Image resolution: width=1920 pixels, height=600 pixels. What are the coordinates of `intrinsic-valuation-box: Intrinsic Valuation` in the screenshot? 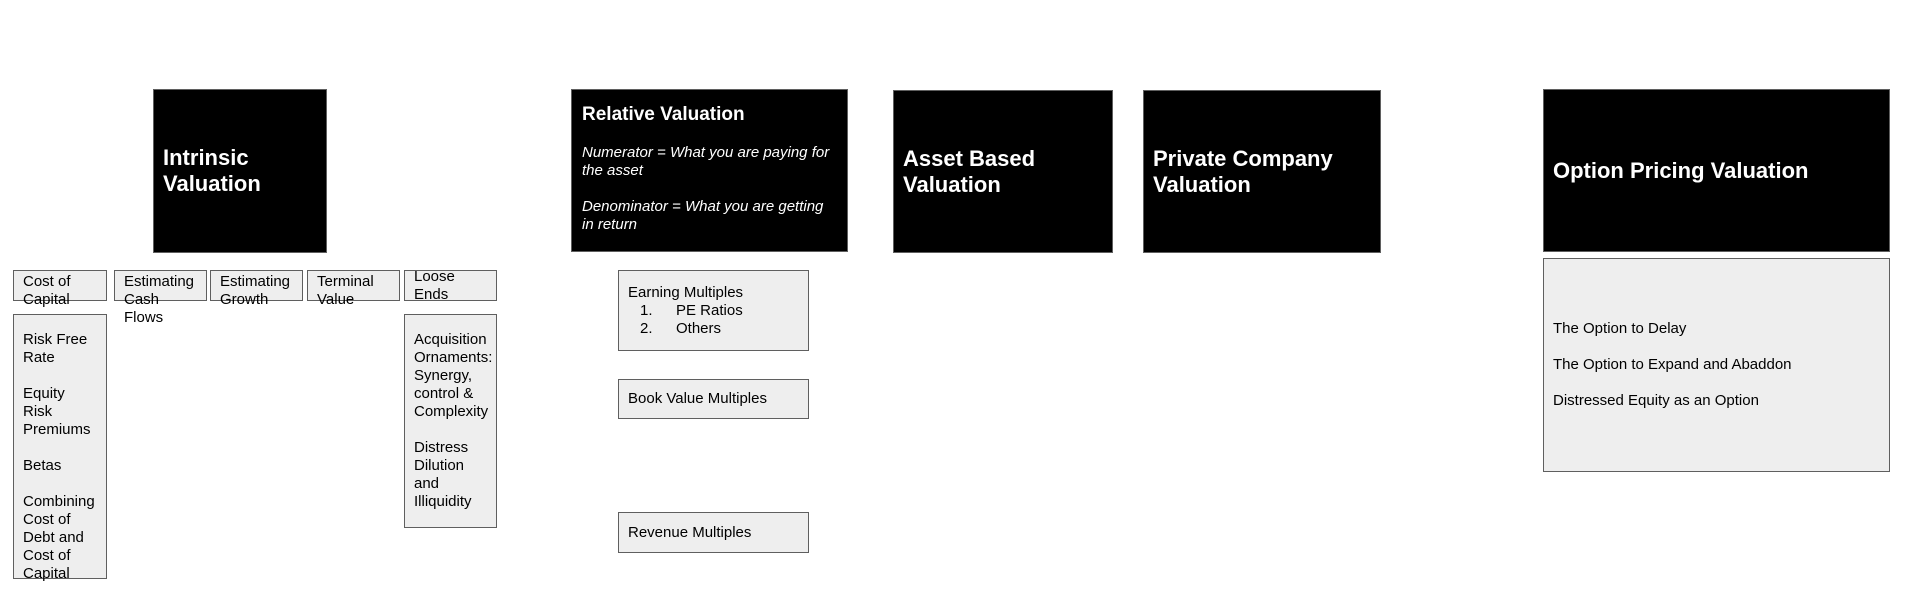 It's located at (240, 171).